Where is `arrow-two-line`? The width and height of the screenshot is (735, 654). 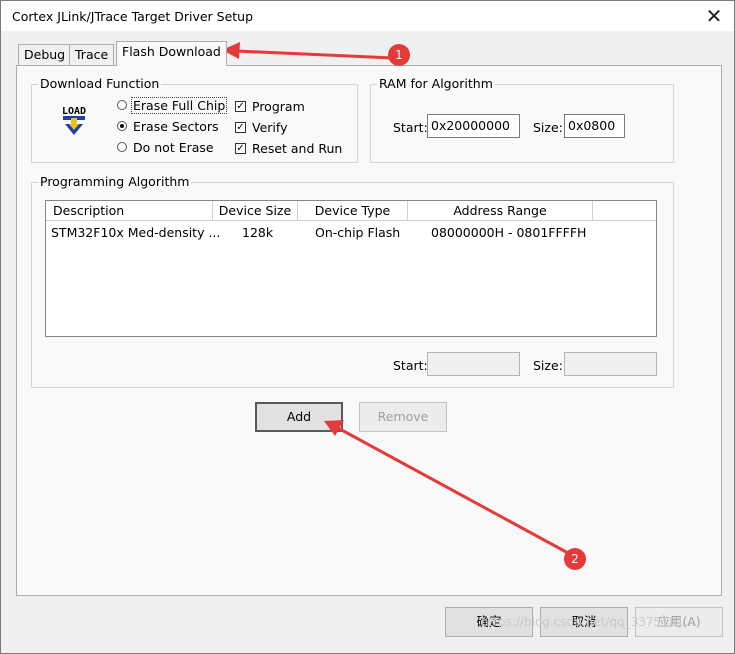 arrow-two-line is located at coordinates (453, 490).